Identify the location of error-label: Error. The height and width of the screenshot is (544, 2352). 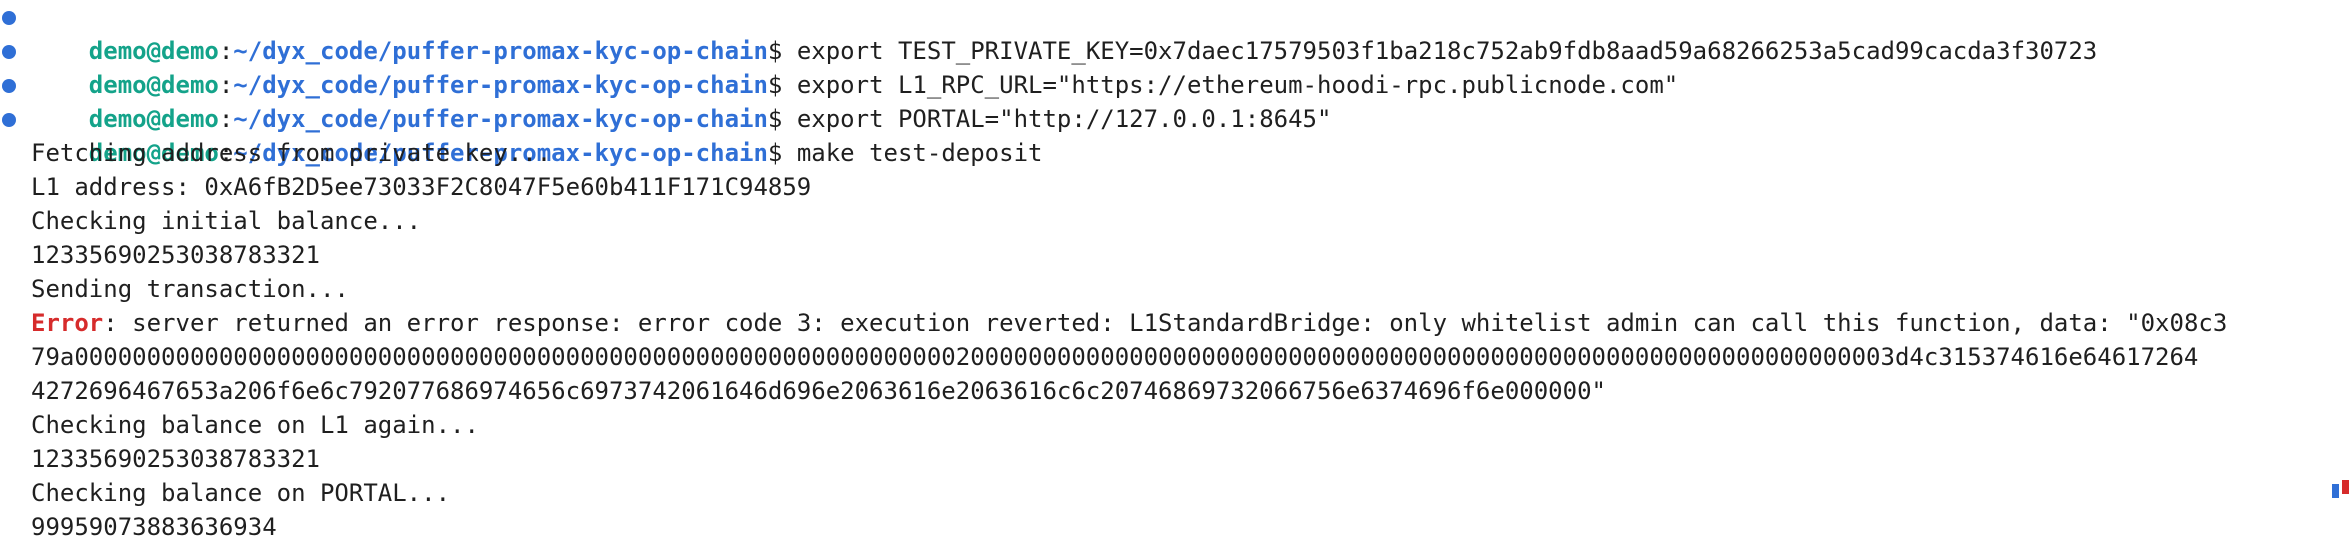
(67, 323).